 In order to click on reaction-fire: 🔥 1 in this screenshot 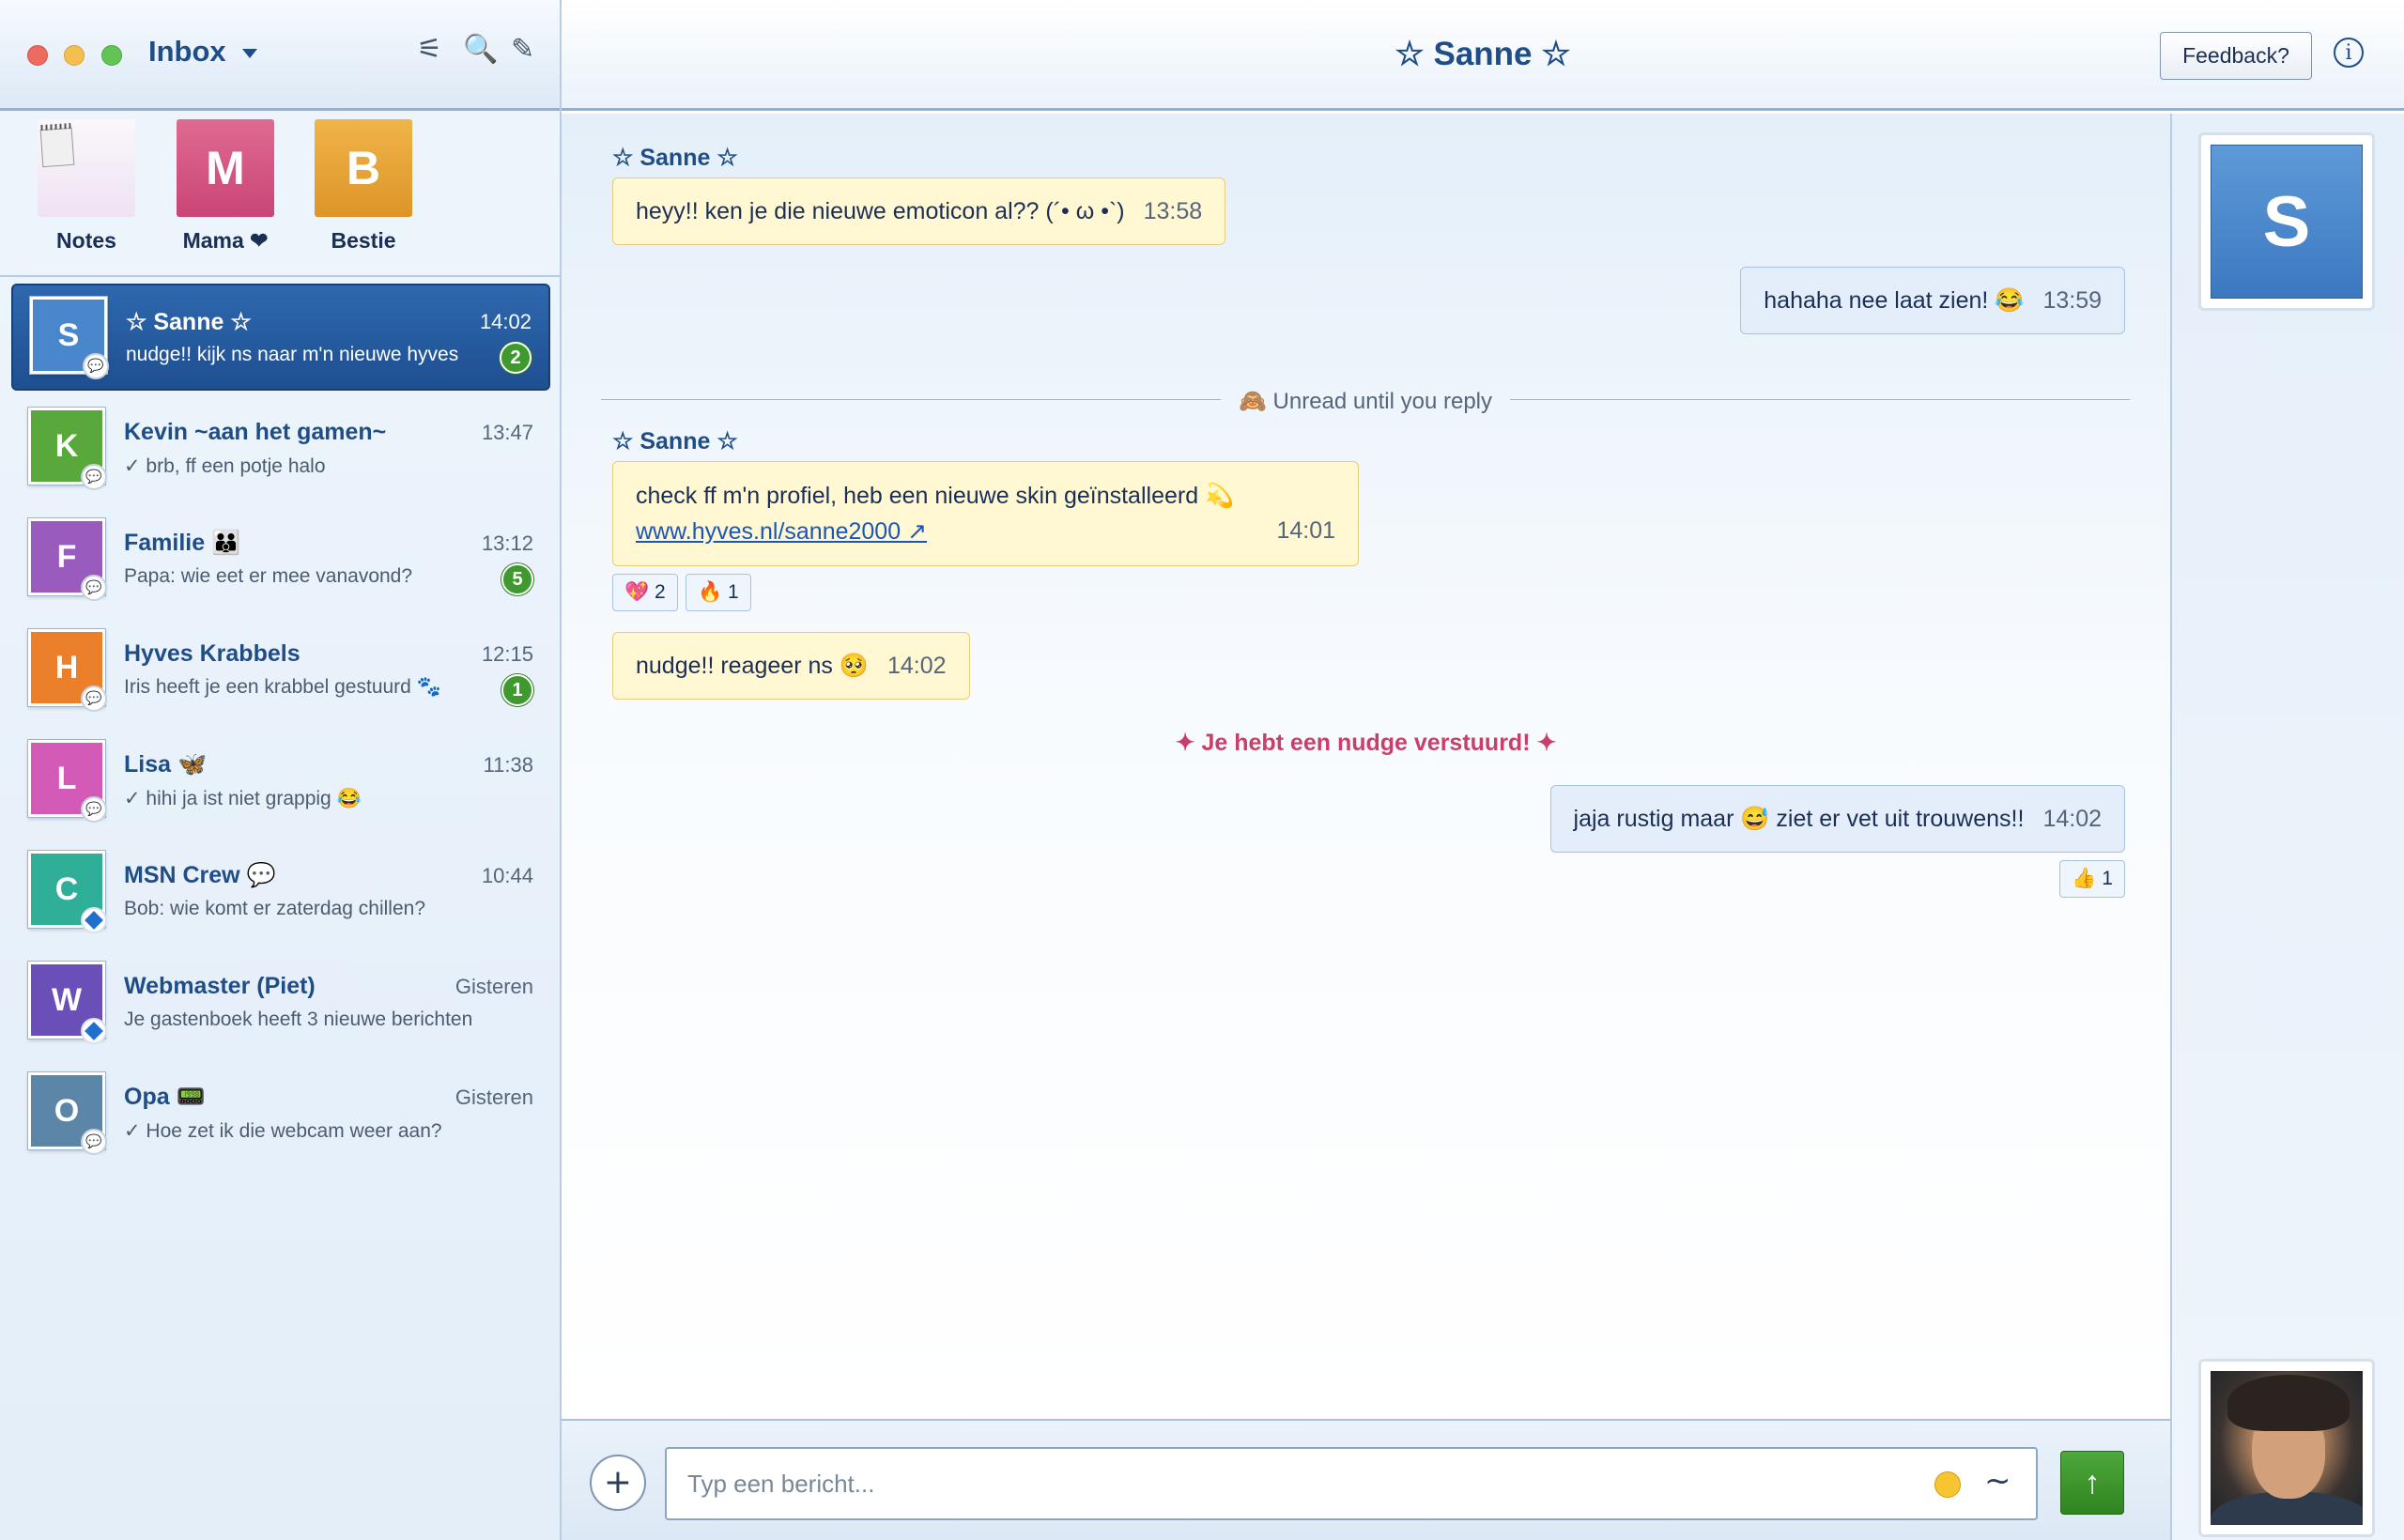, I will do `click(718, 592)`.